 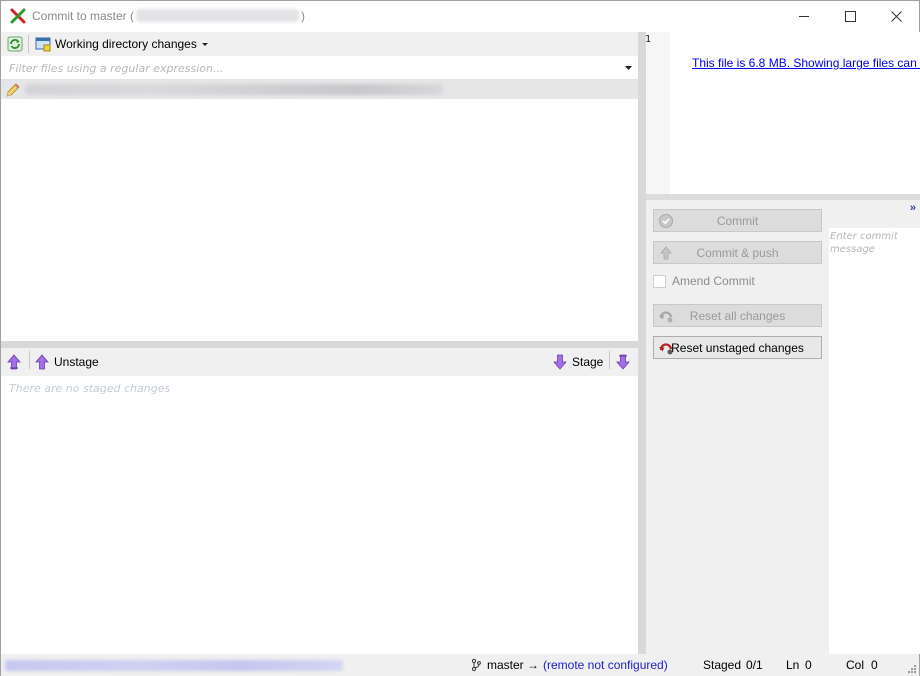 I want to click on maximize-icon, so click(x=850, y=16).